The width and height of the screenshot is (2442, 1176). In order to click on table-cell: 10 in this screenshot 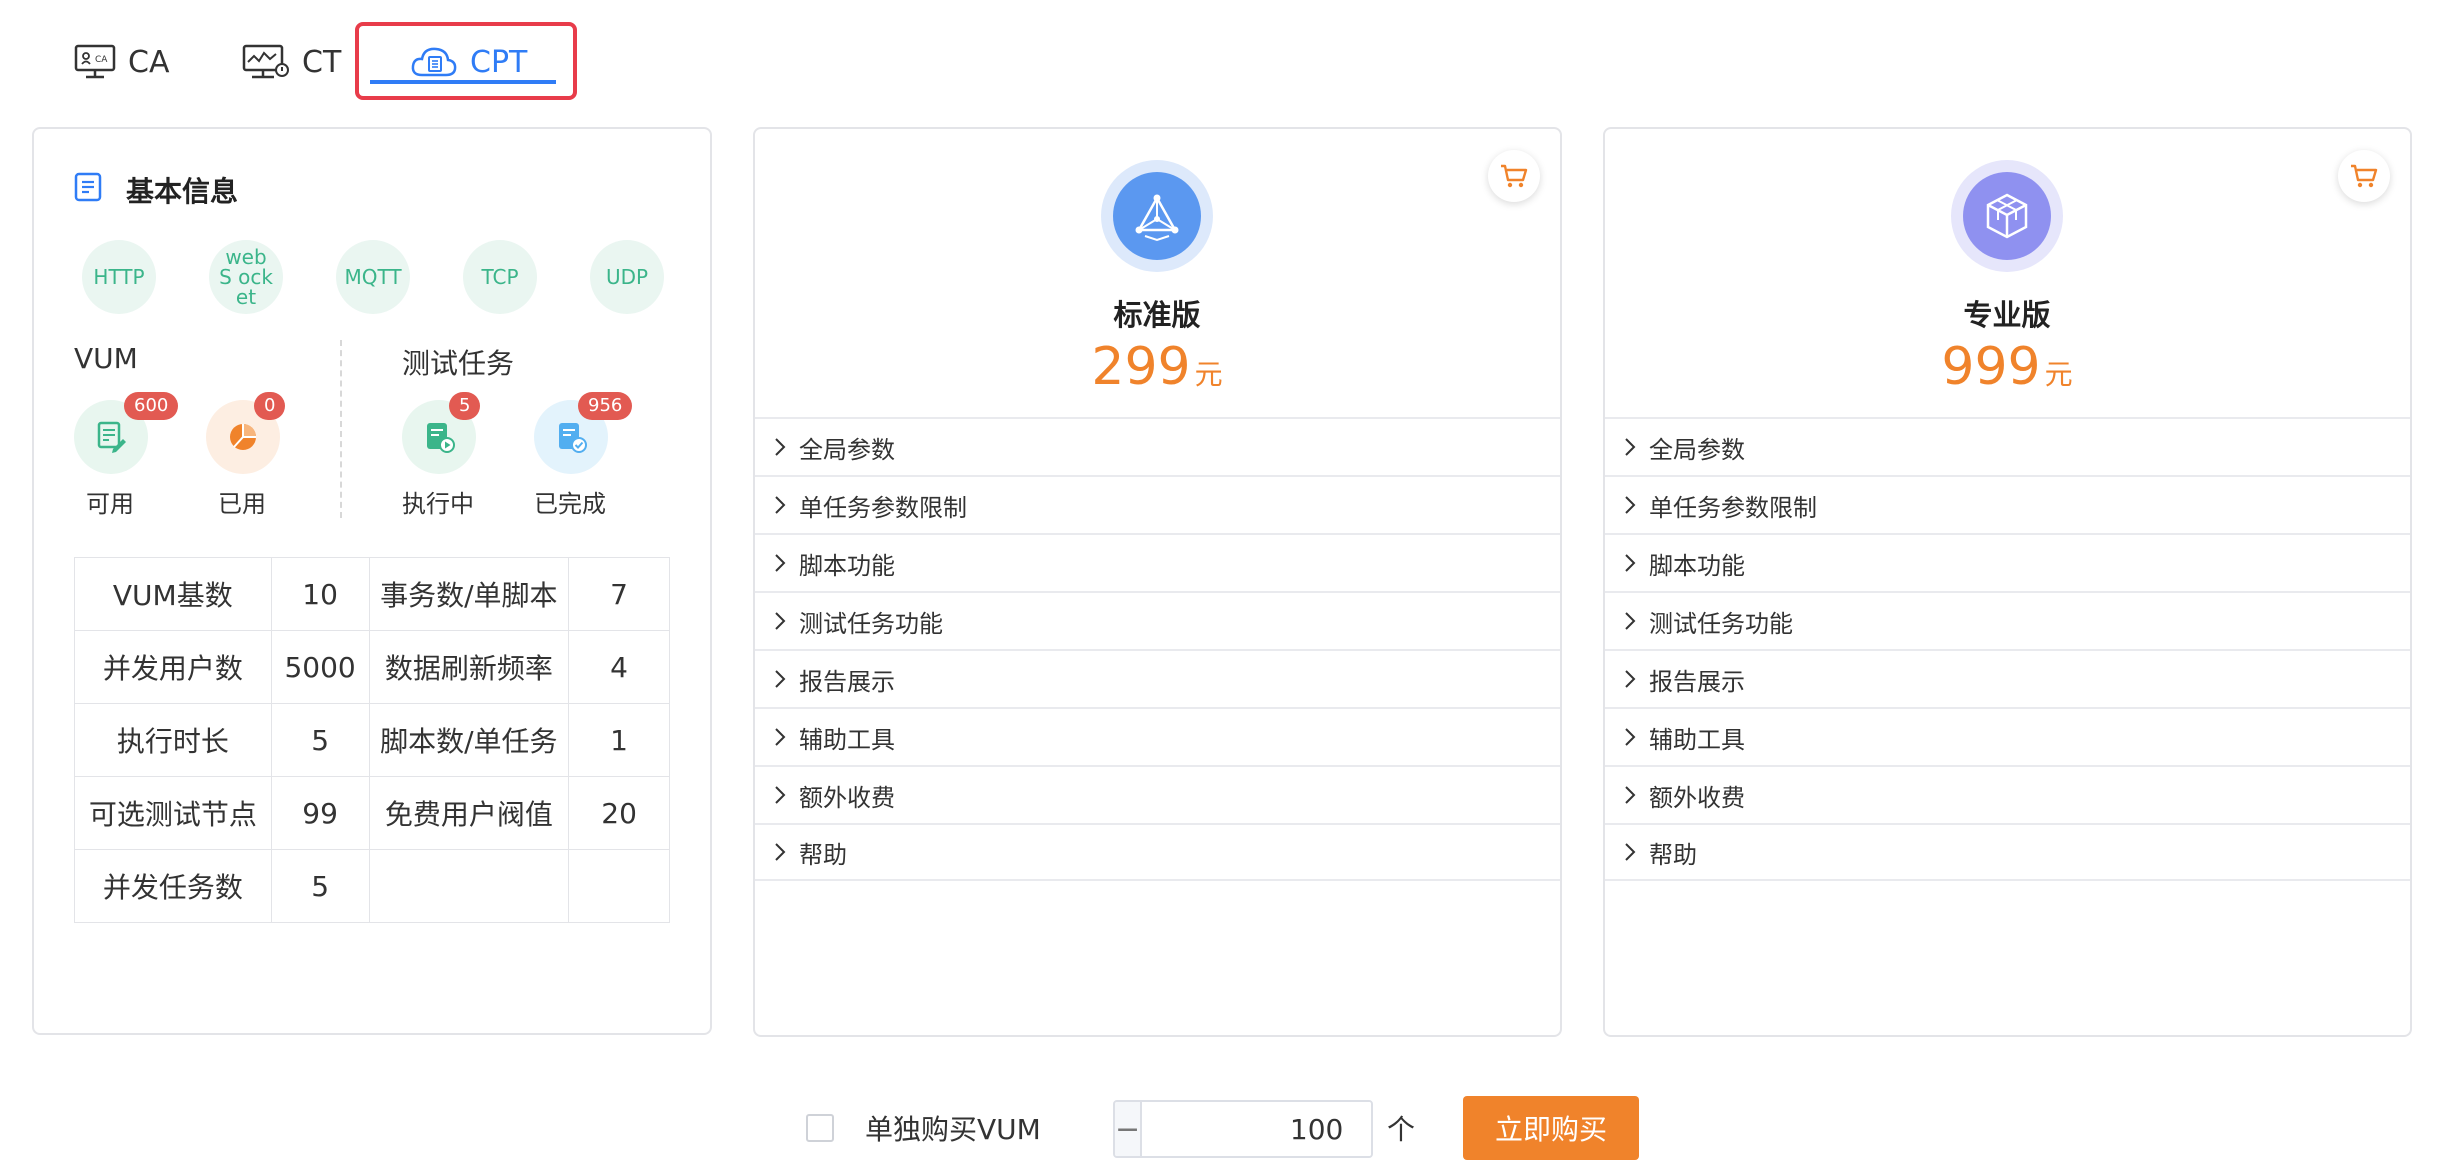, I will do `click(320, 594)`.